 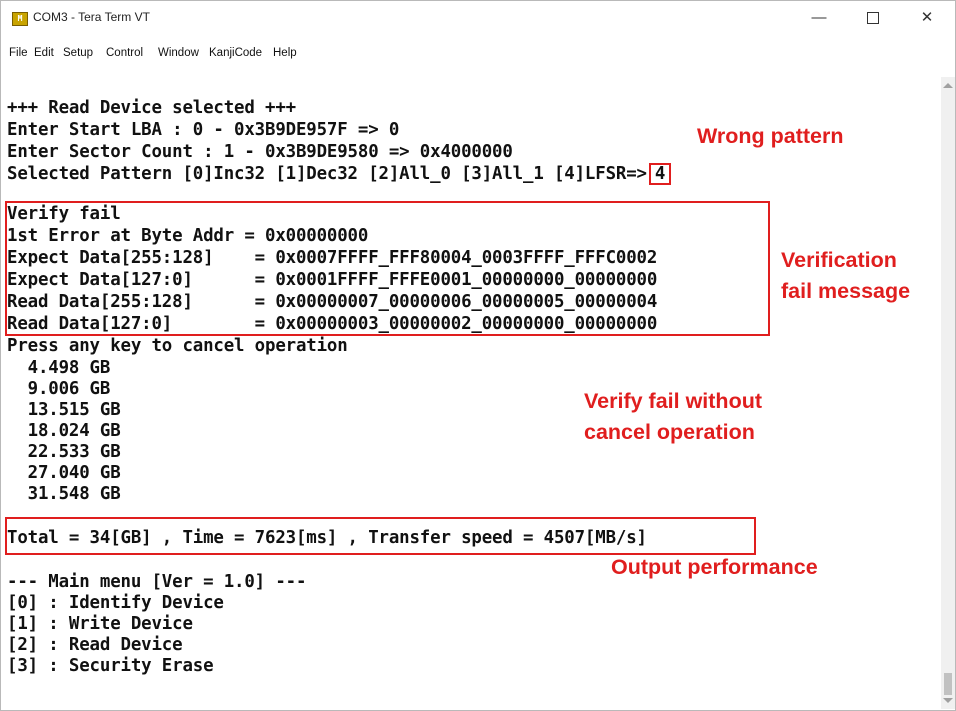 What do you see at coordinates (20, 19) in the screenshot?
I see `app-icon: M` at bounding box center [20, 19].